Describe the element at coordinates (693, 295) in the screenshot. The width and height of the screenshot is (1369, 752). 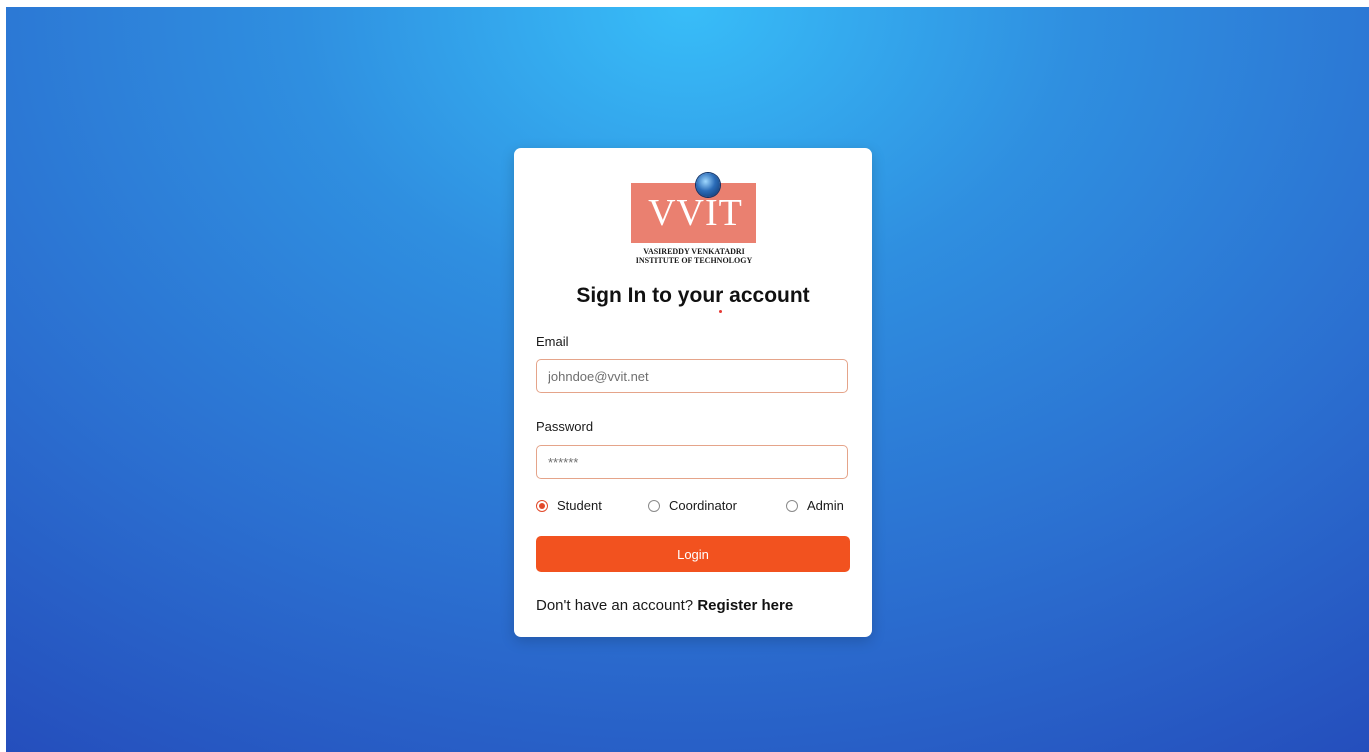
I see `page-title: Sign In to your account` at that location.